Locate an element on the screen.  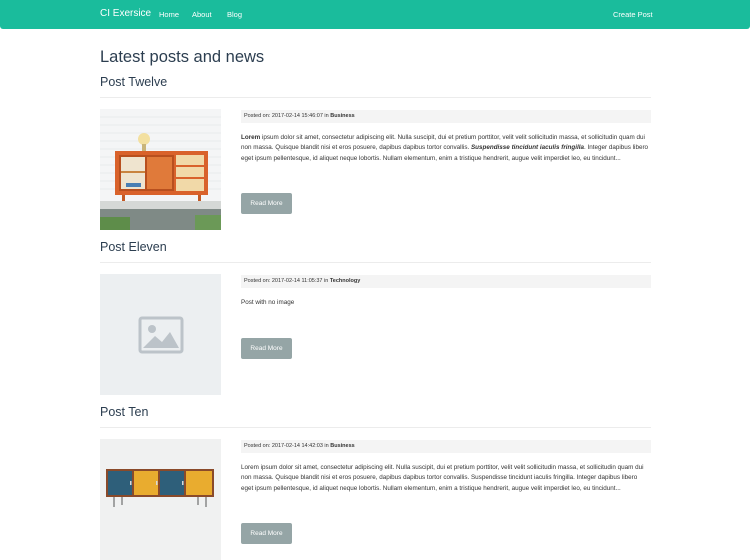
post-excerpt: Post with no image is located at coordinates (268, 302).